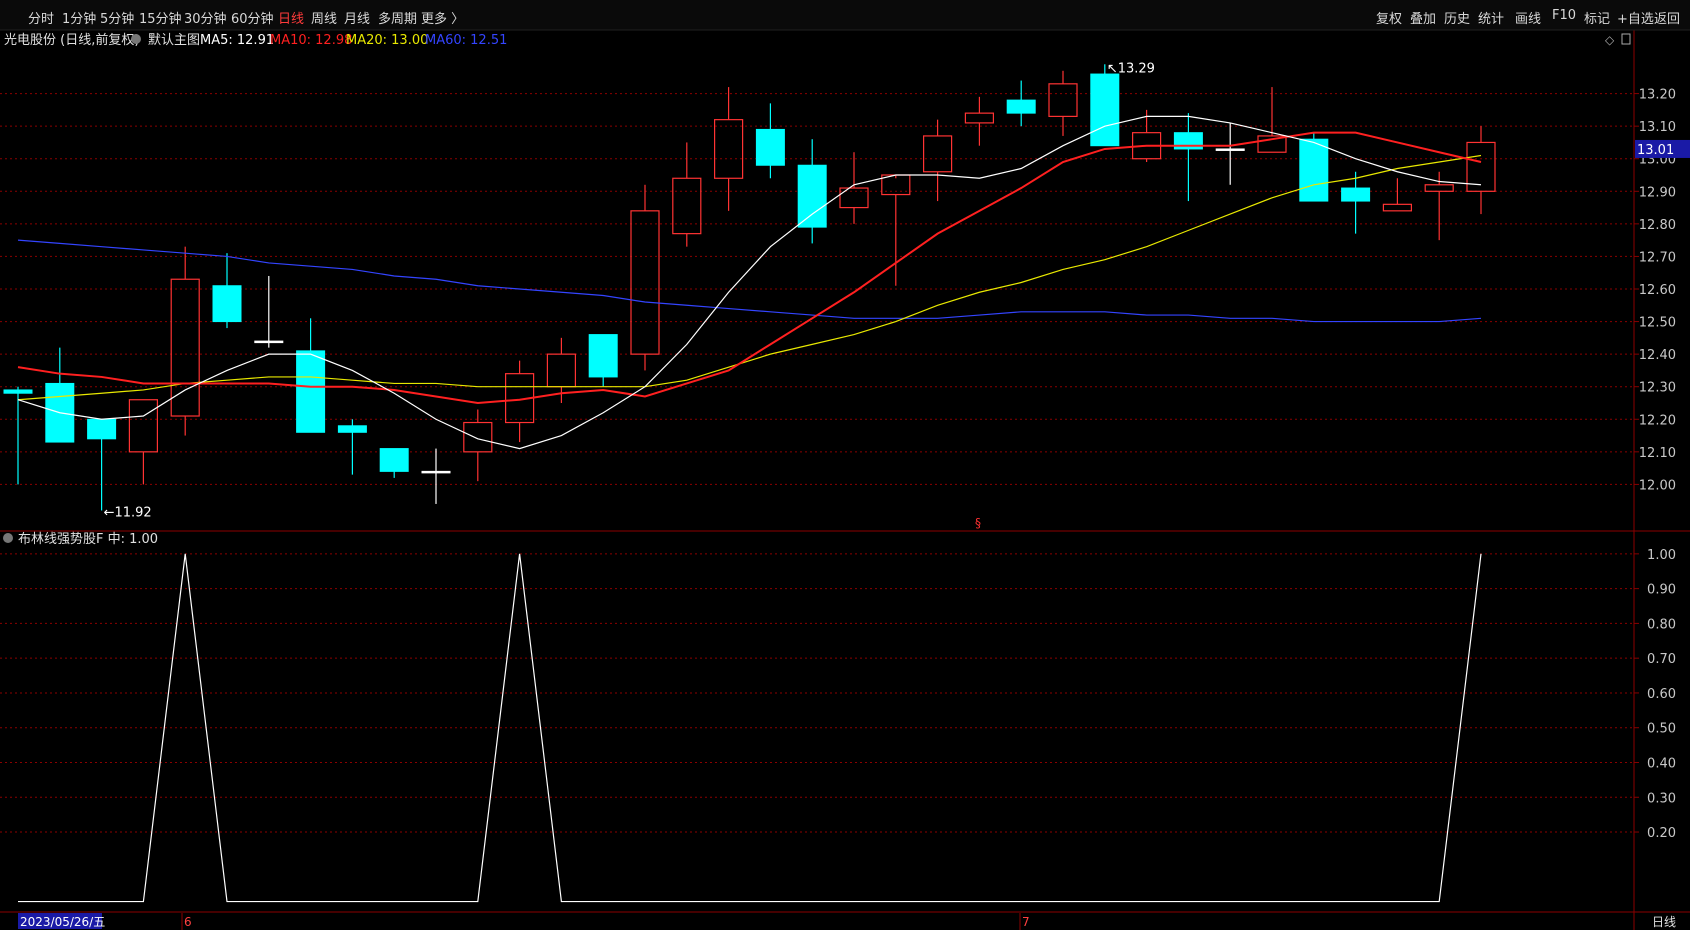 This screenshot has height=930, width=1690. What do you see at coordinates (1661, 763) in the screenshot?
I see `sub-tick-label: 0.40` at bounding box center [1661, 763].